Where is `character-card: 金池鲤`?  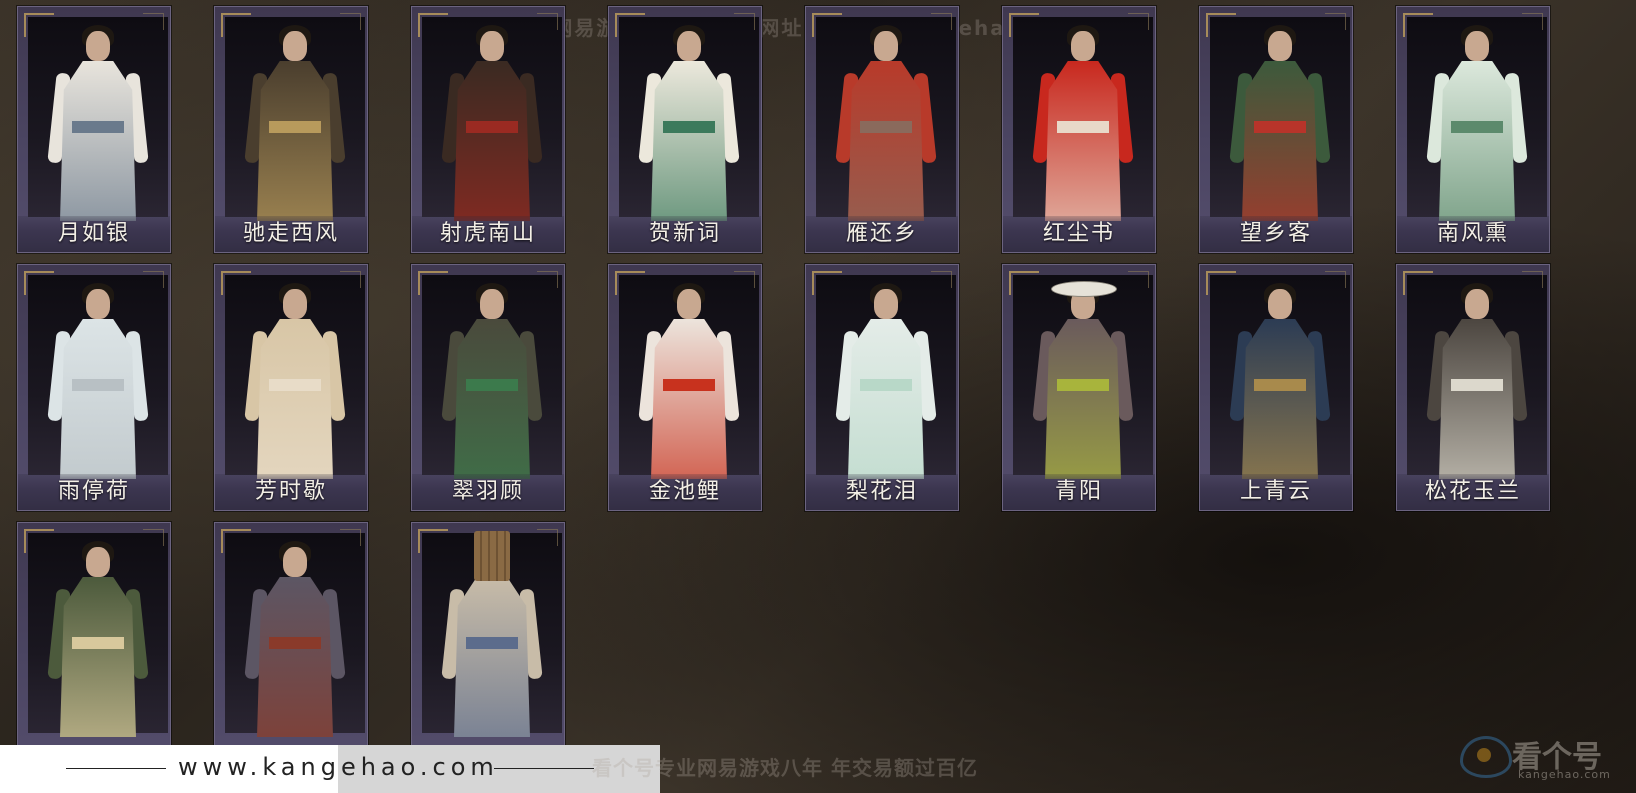 character-card: 金池鲤 is located at coordinates (685, 387).